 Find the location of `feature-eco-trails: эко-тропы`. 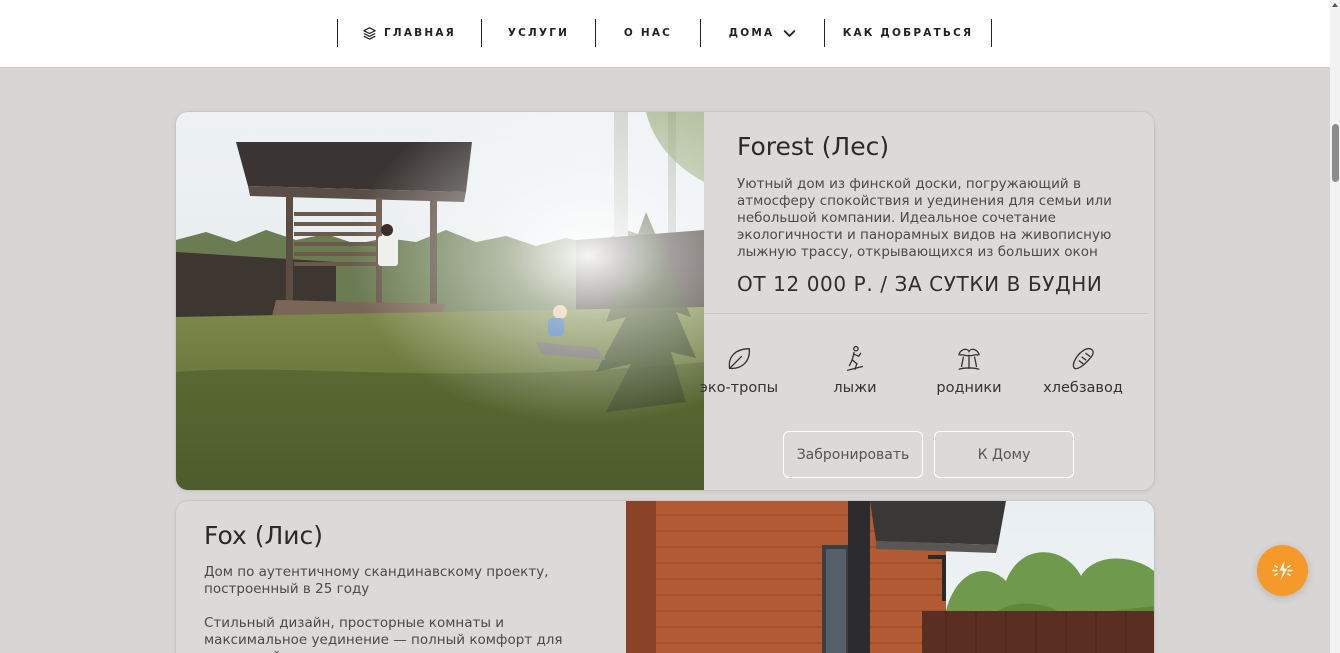

feature-eco-trails: эко-тропы is located at coordinates (739, 370).